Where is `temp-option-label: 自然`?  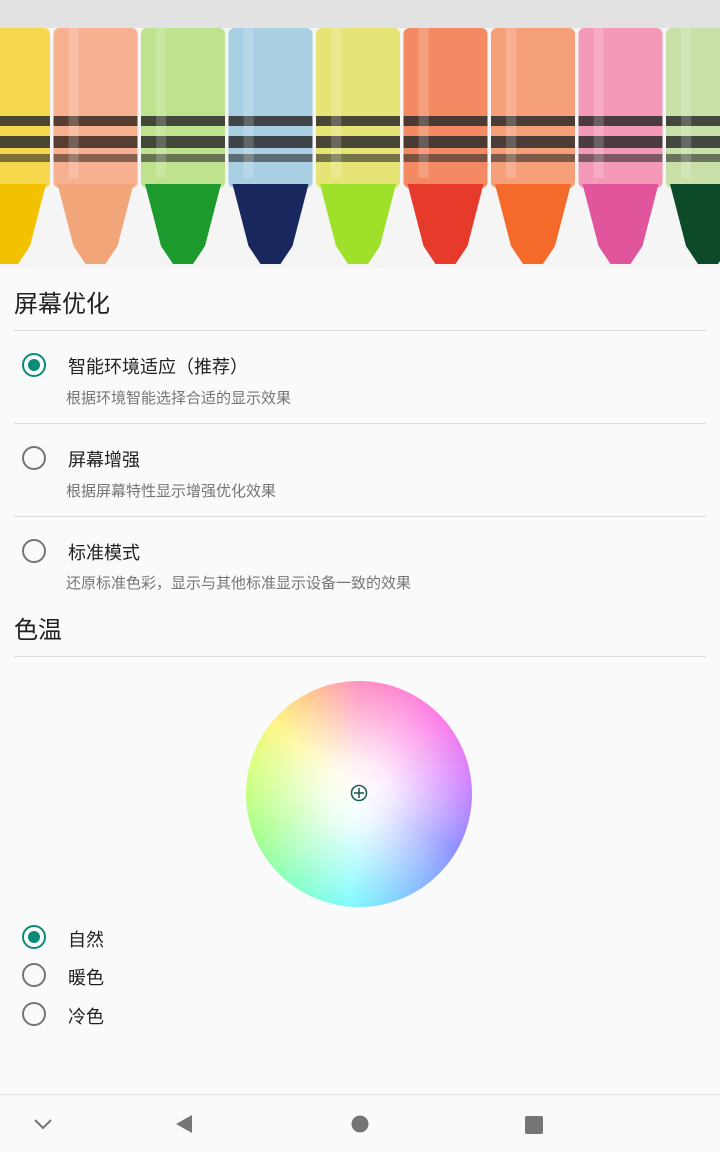 temp-option-label: 自然 is located at coordinates (86, 940).